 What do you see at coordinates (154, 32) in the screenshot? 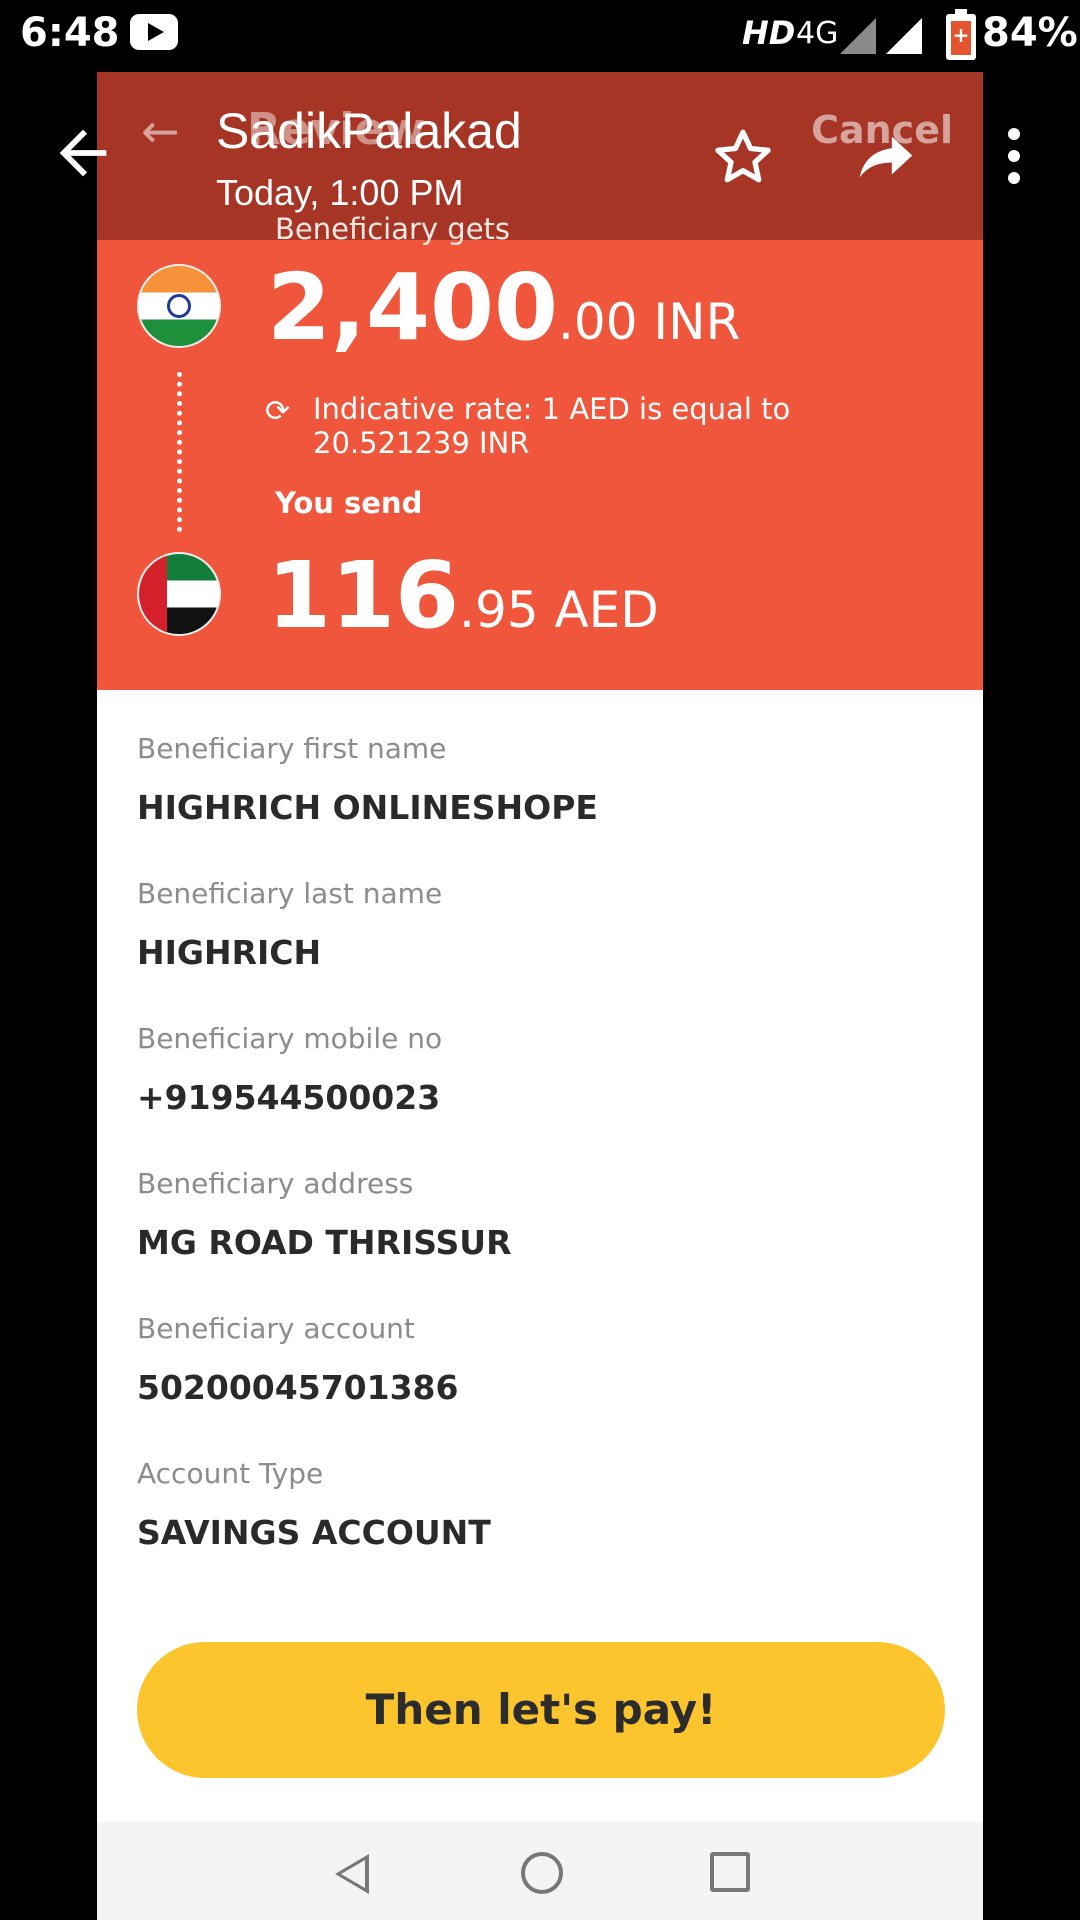
I see `youtube-icon` at bounding box center [154, 32].